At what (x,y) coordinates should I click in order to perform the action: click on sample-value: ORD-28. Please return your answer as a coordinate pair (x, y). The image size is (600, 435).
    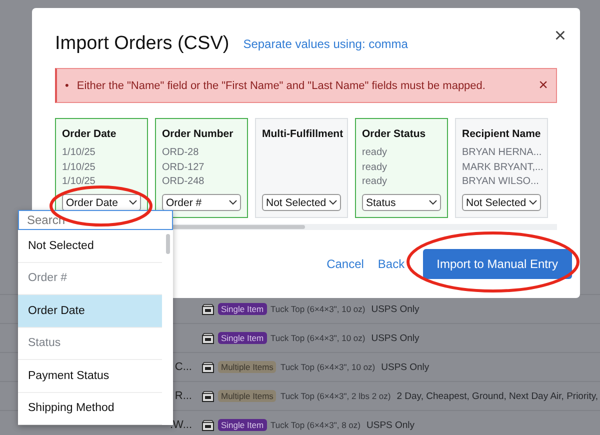
    Looking at the image, I should click on (181, 153).